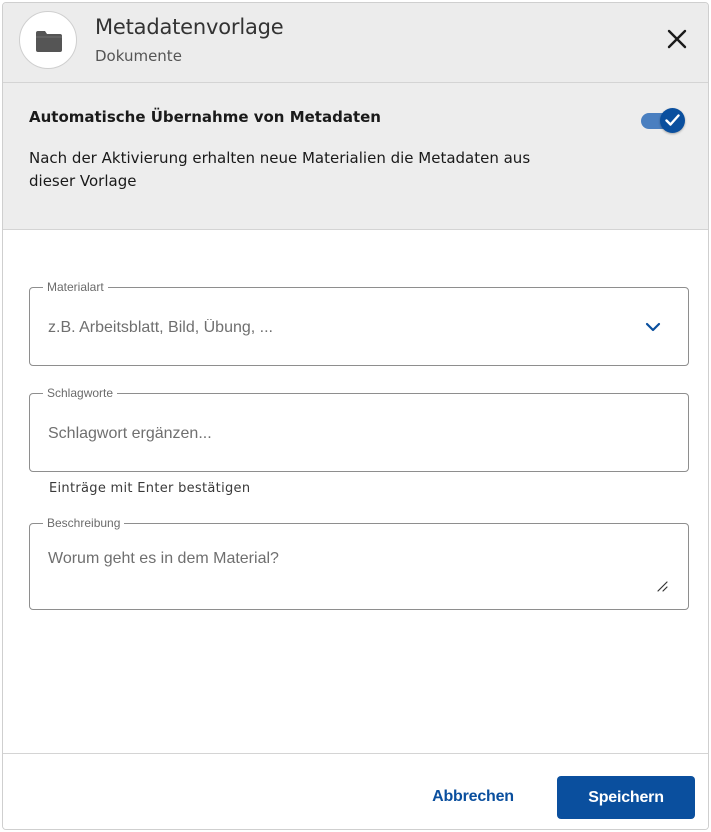 The width and height of the screenshot is (711, 832). I want to click on dialog-subtitle: Dokumente, so click(138, 56).